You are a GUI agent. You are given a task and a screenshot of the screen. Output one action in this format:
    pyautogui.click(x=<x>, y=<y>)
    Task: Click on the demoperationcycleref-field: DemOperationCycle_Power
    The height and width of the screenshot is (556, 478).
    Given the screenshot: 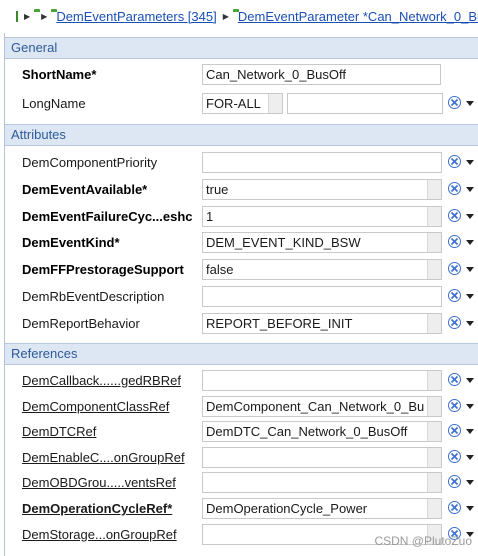 What is the action you would take?
    pyautogui.click(x=322, y=508)
    